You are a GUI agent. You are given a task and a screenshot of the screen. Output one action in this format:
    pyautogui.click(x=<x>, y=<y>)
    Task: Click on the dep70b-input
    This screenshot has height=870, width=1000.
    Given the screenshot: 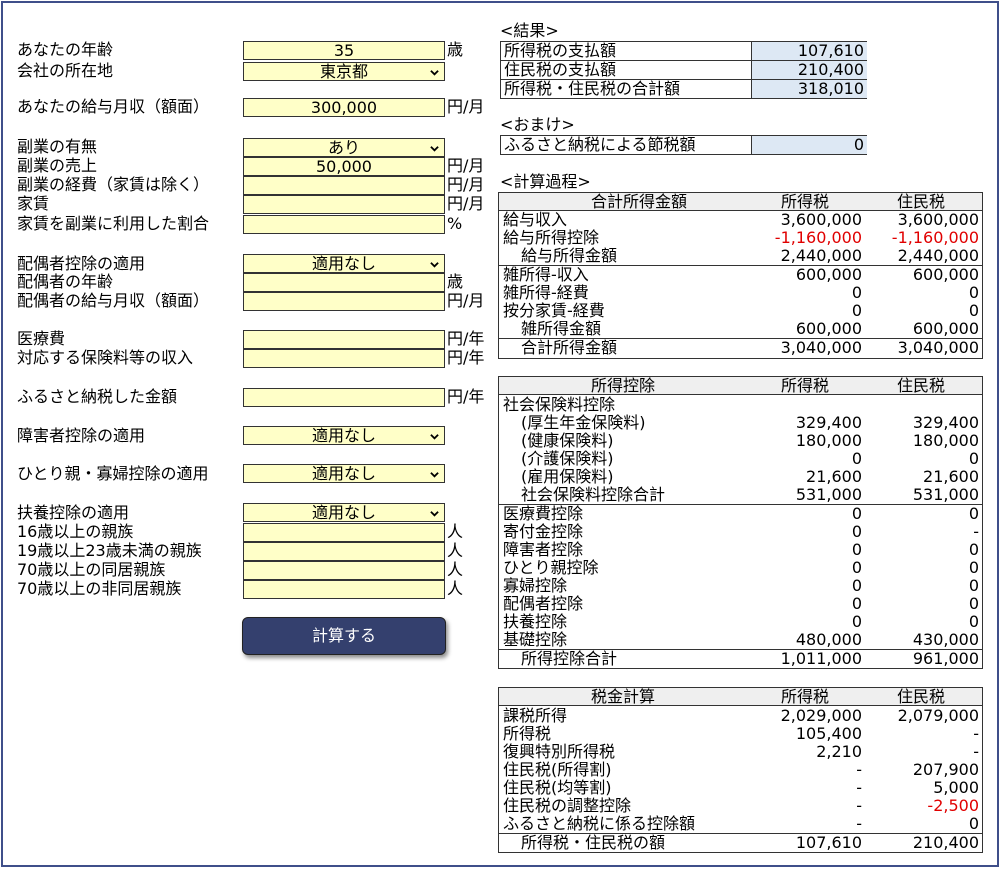 What is the action you would take?
    pyautogui.click(x=344, y=589)
    